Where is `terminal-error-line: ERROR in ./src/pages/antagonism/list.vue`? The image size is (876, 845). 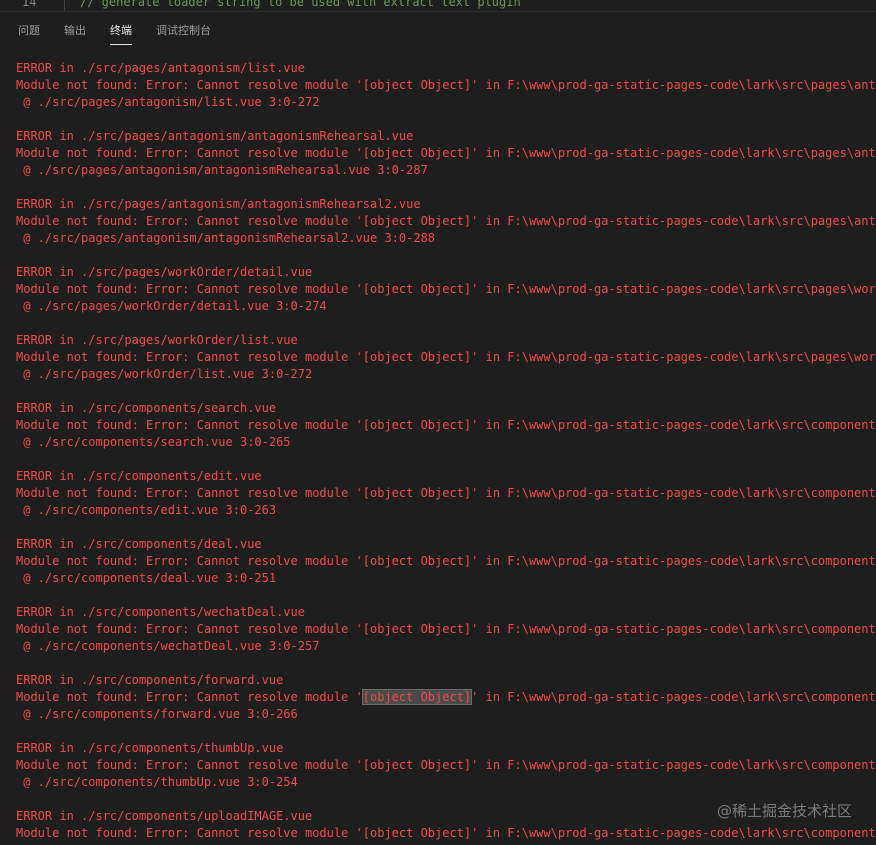
terminal-error-line: ERROR in ./src/pages/antagonism/list.vue is located at coordinates (160, 68).